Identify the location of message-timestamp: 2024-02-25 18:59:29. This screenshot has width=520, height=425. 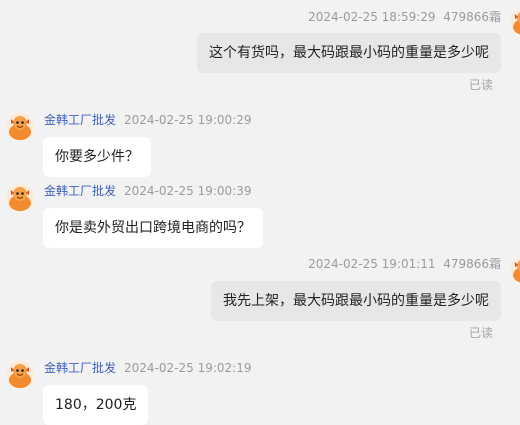
(372, 17).